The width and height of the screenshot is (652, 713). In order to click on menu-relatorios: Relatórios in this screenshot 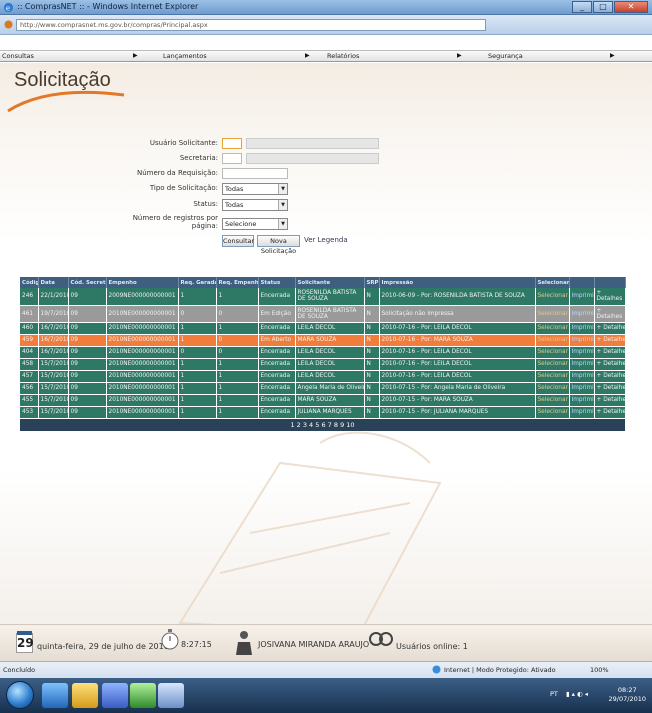, I will do `click(343, 56)`.